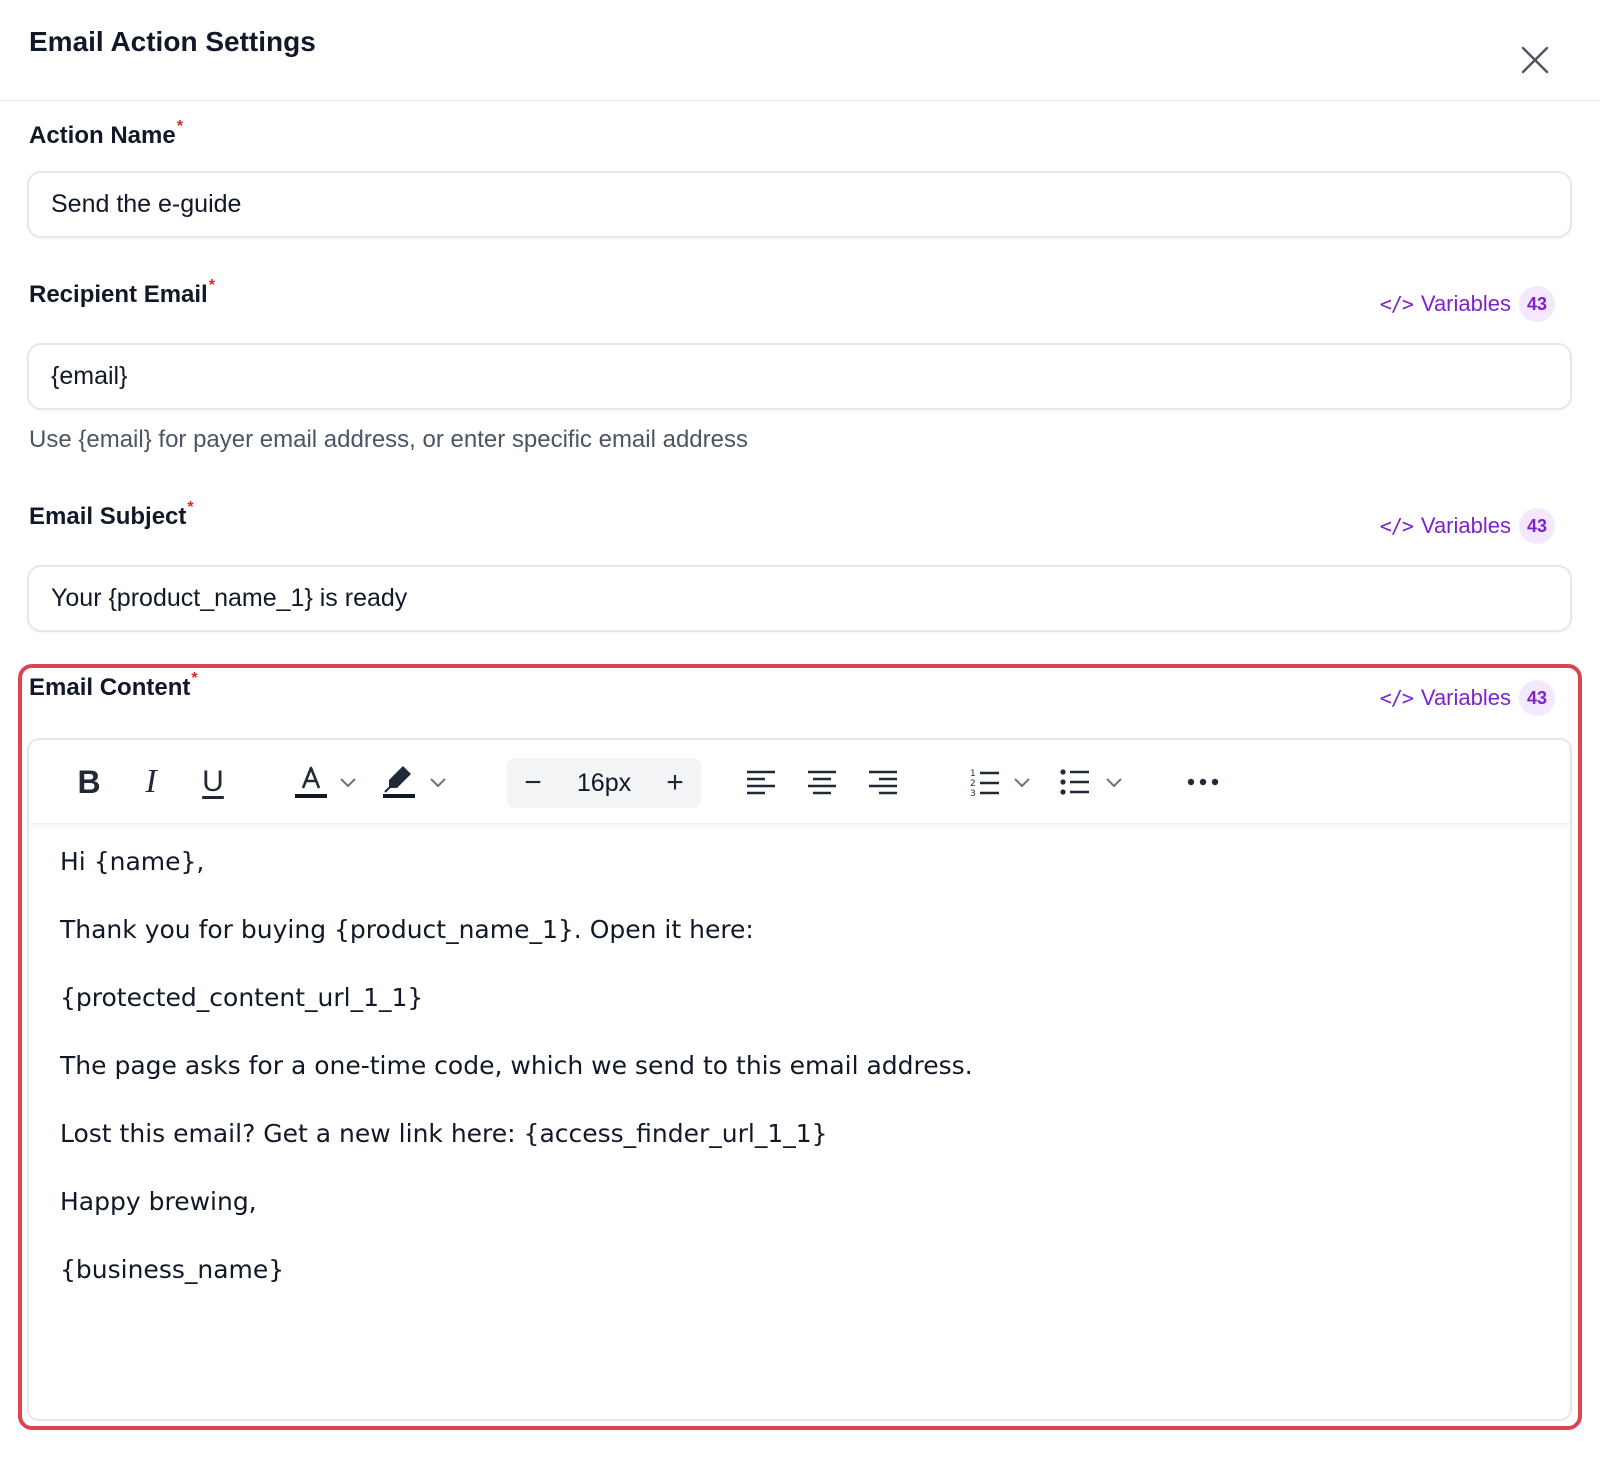 The height and width of the screenshot is (1462, 1600). I want to click on action-name-label-text: Action Name, so click(102, 135).